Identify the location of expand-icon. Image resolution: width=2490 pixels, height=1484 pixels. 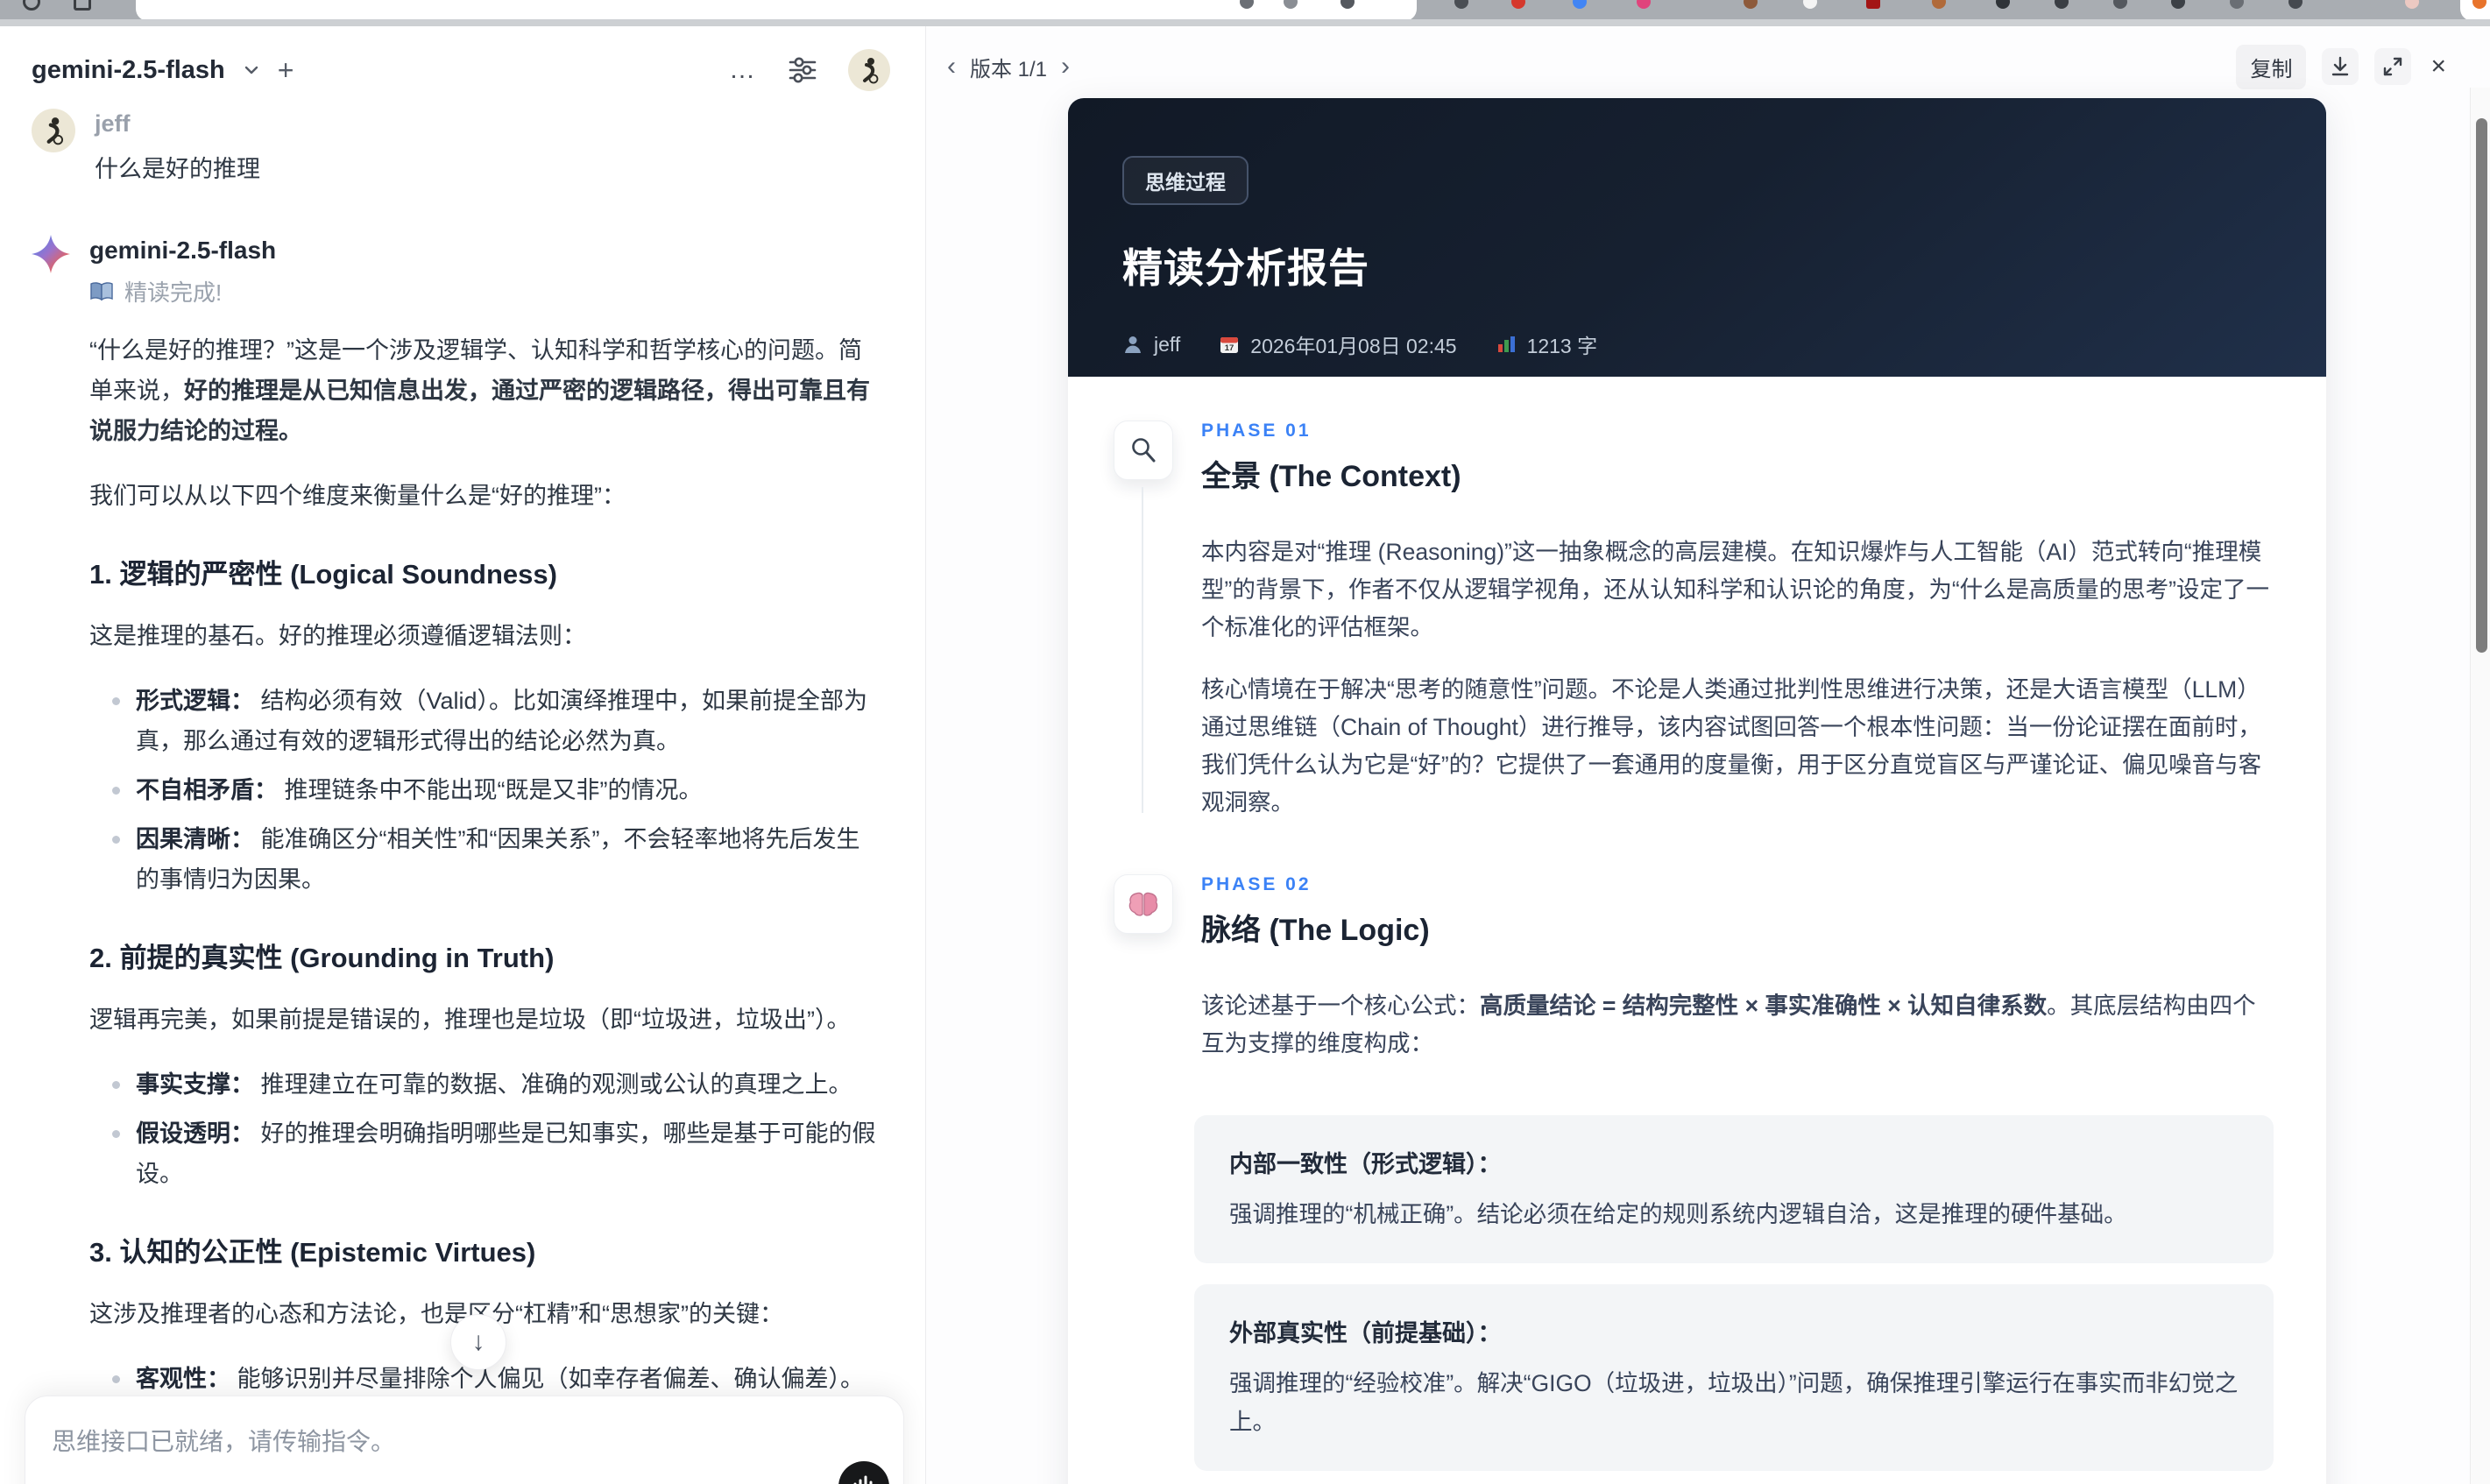
(2393, 67).